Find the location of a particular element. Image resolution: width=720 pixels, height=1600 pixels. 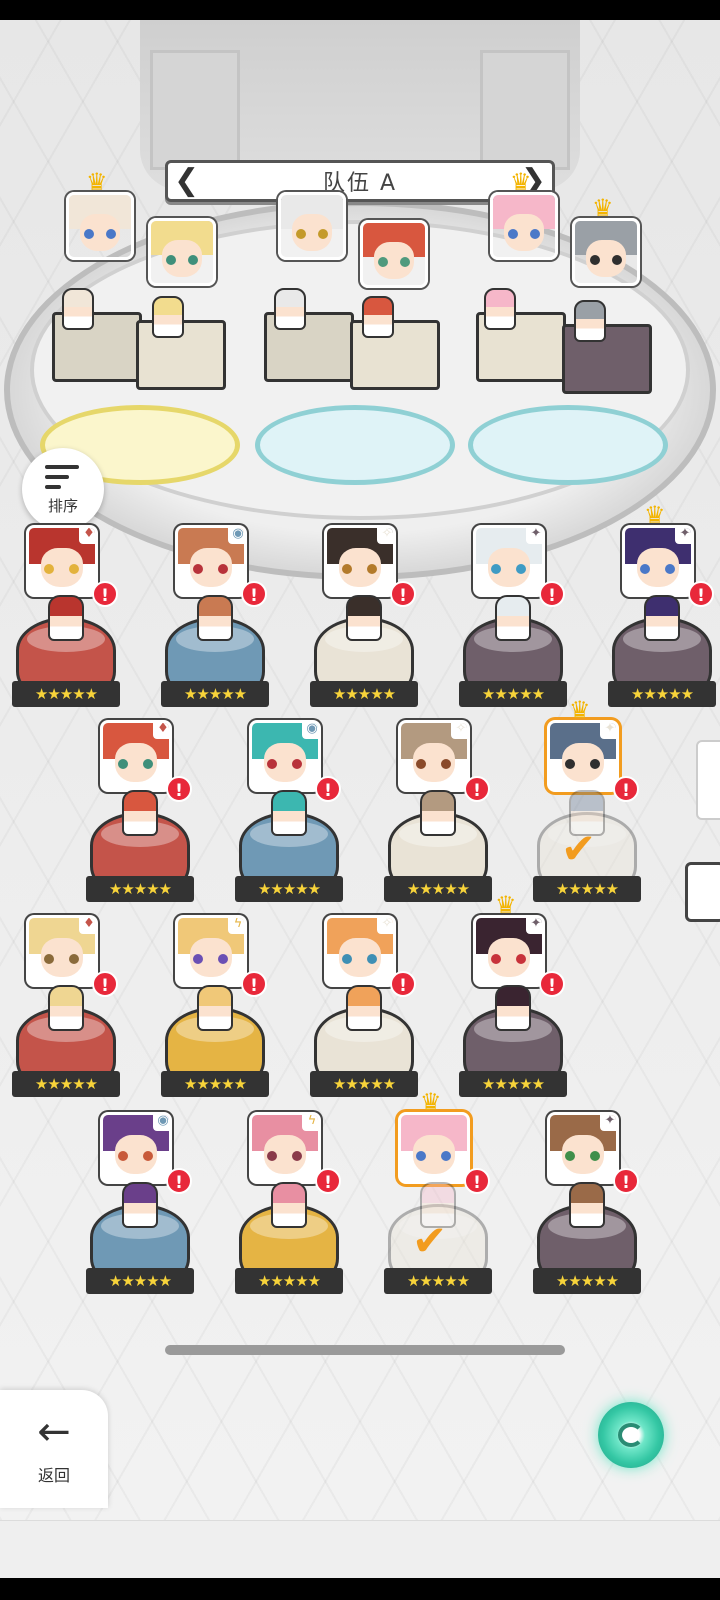

hero-portrait is located at coordinates (434, 1148).